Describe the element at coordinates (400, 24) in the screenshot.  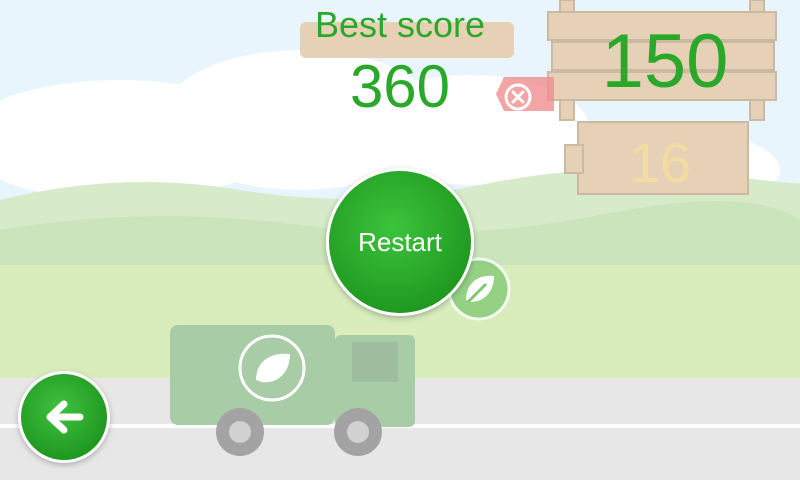
I see `best-score-label: Best score` at that location.